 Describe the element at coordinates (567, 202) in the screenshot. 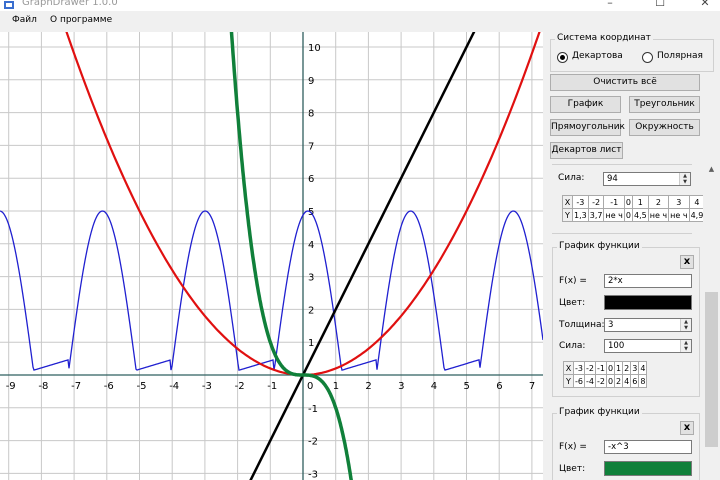

I see `block1-x-cell: X` at that location.